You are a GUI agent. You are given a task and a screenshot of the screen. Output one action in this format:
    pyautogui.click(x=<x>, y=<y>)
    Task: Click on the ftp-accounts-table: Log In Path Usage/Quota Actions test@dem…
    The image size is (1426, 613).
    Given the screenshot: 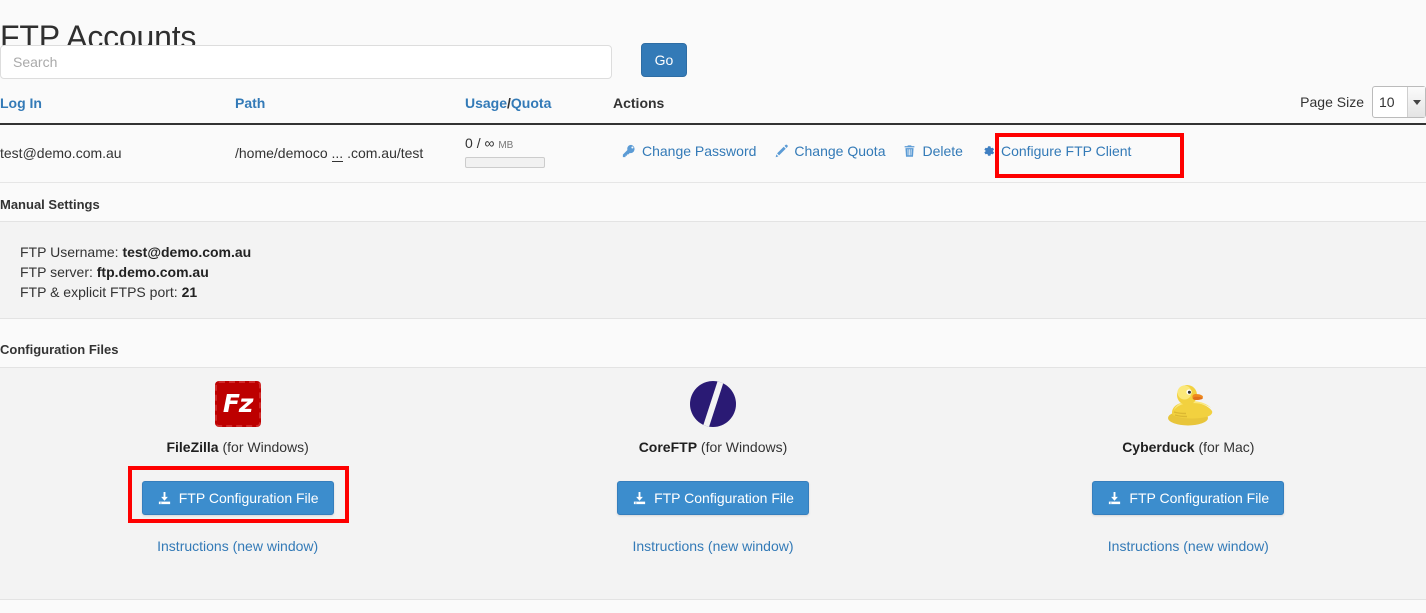 What is the action you would take?
    pyautogui.click(x=713, y=139)
    